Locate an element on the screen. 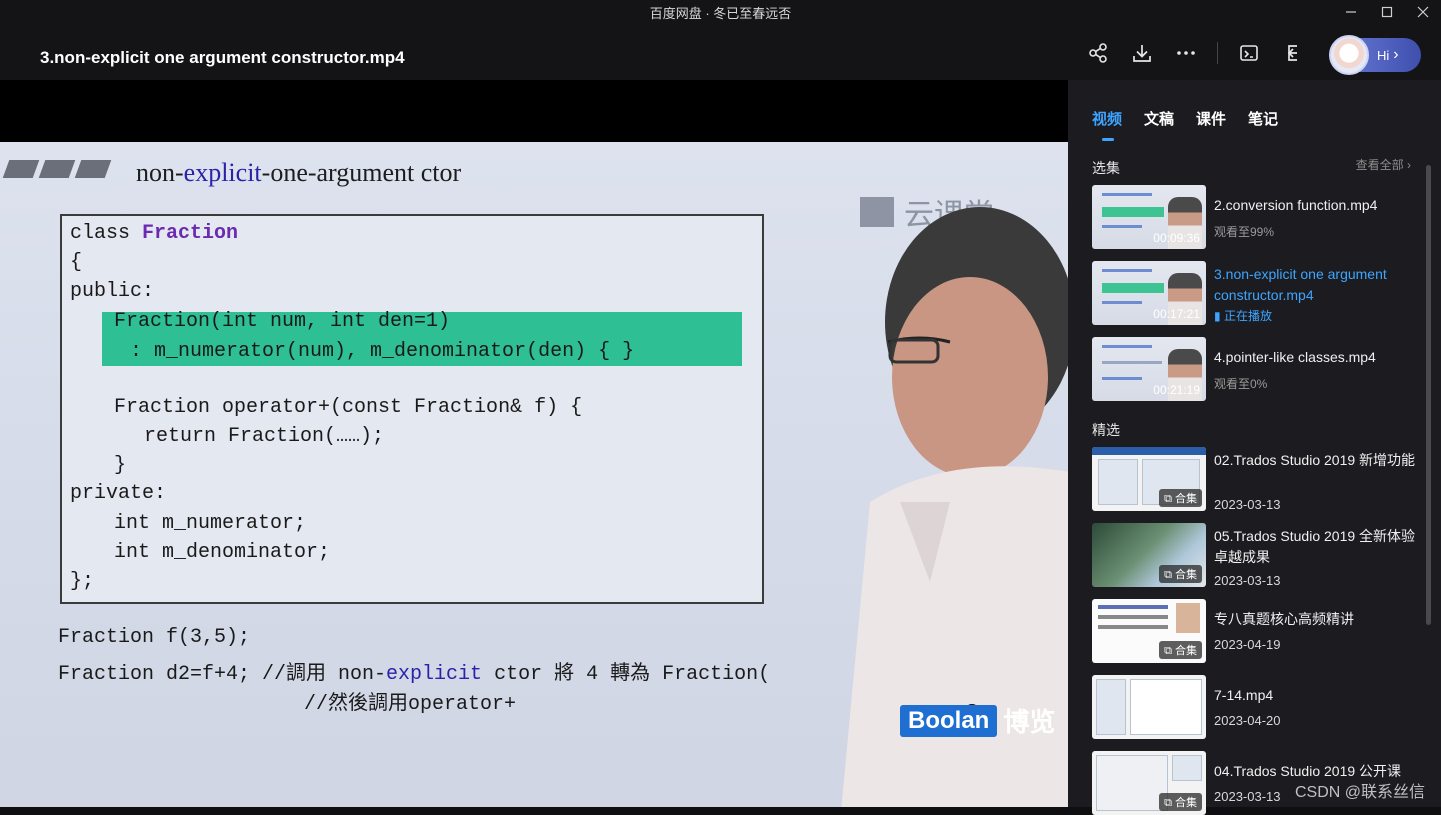  tab-notes: 笔记 is located at coordinates (1263, 118).